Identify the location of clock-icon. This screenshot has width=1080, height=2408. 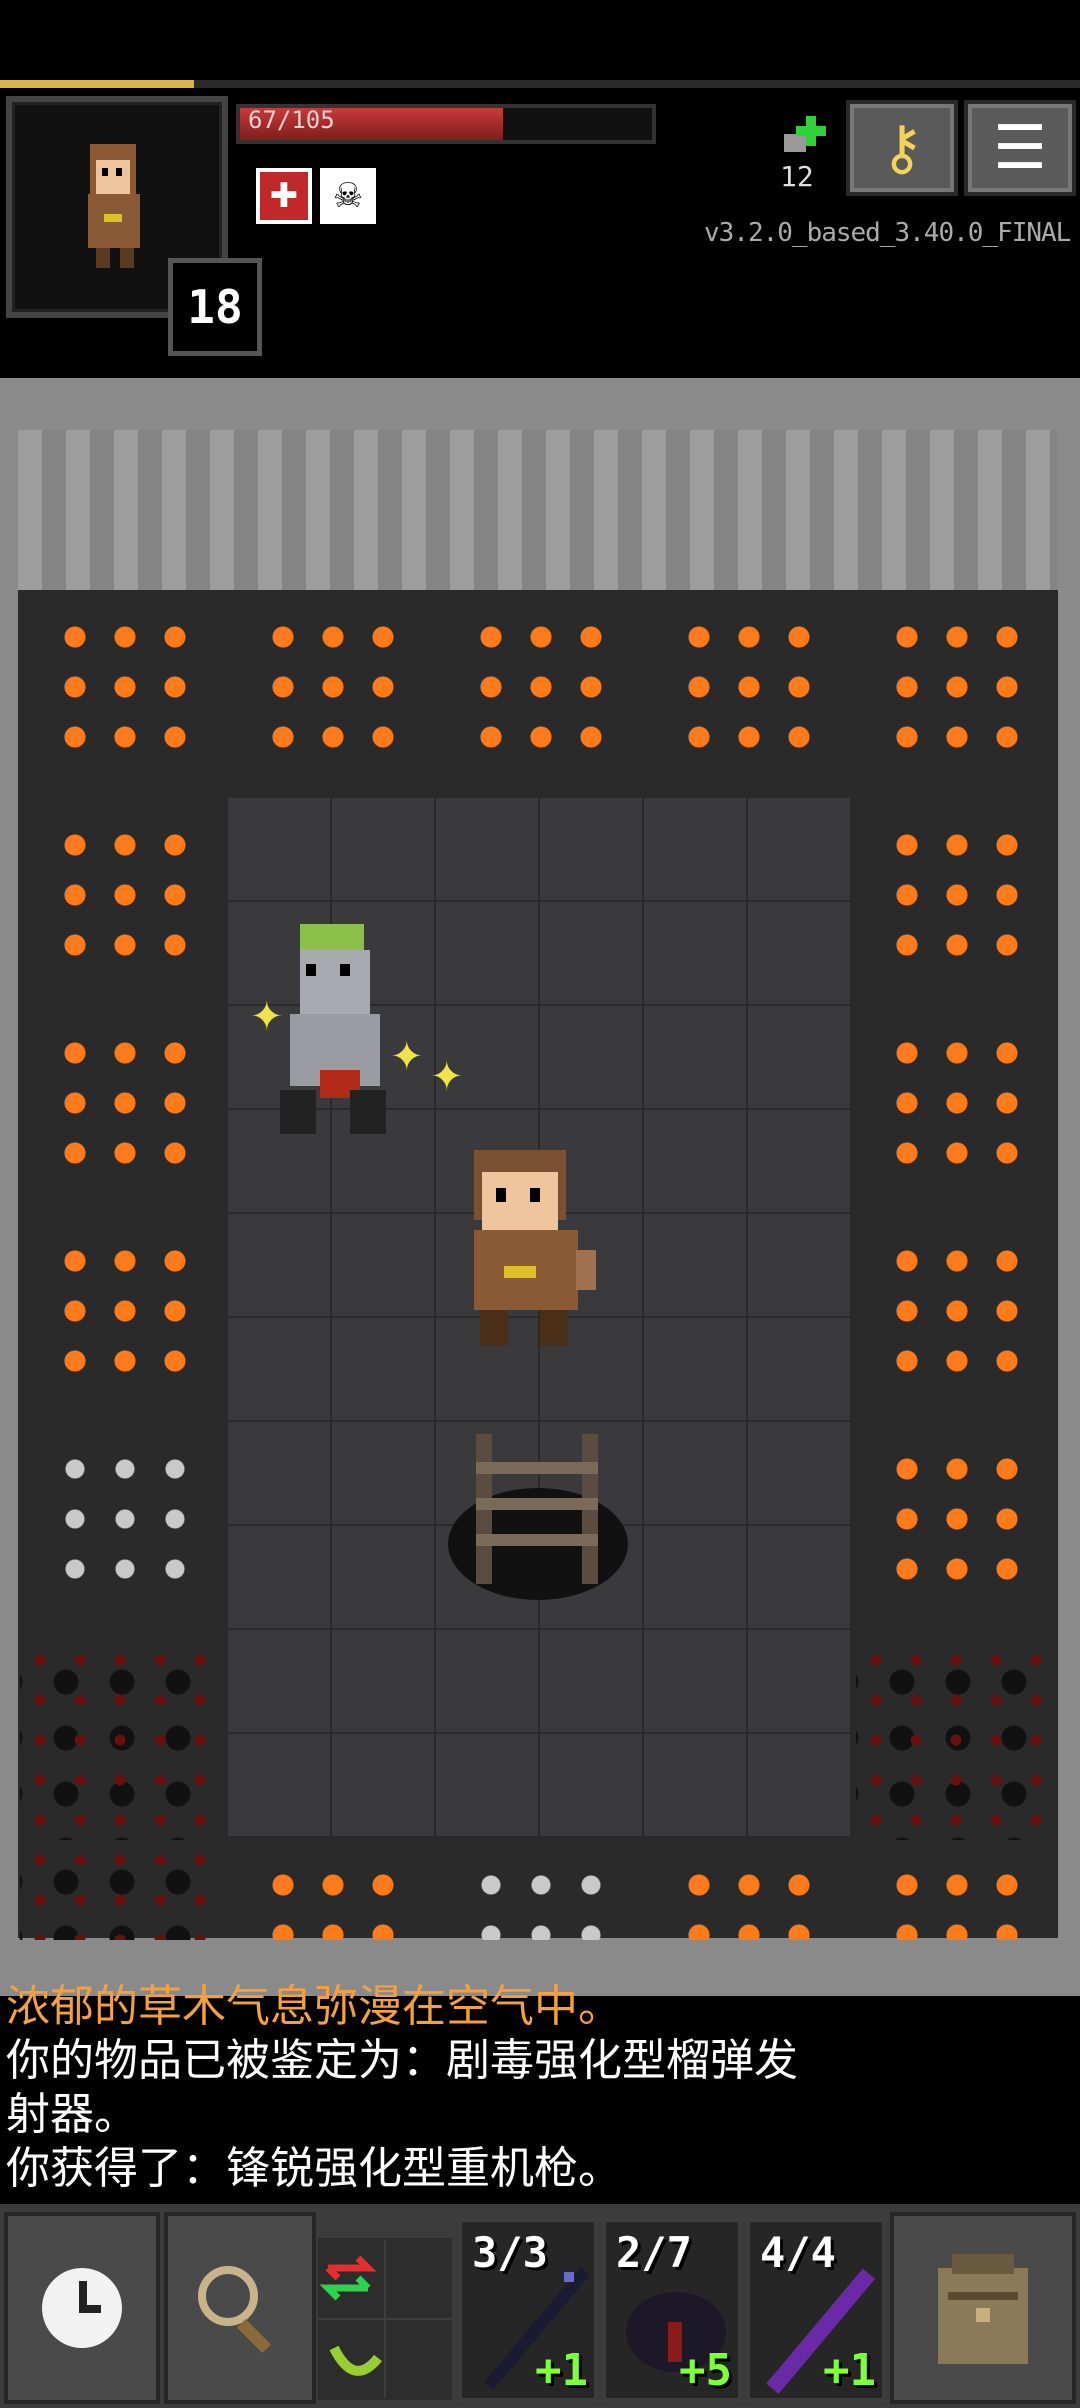
(82, 2308).